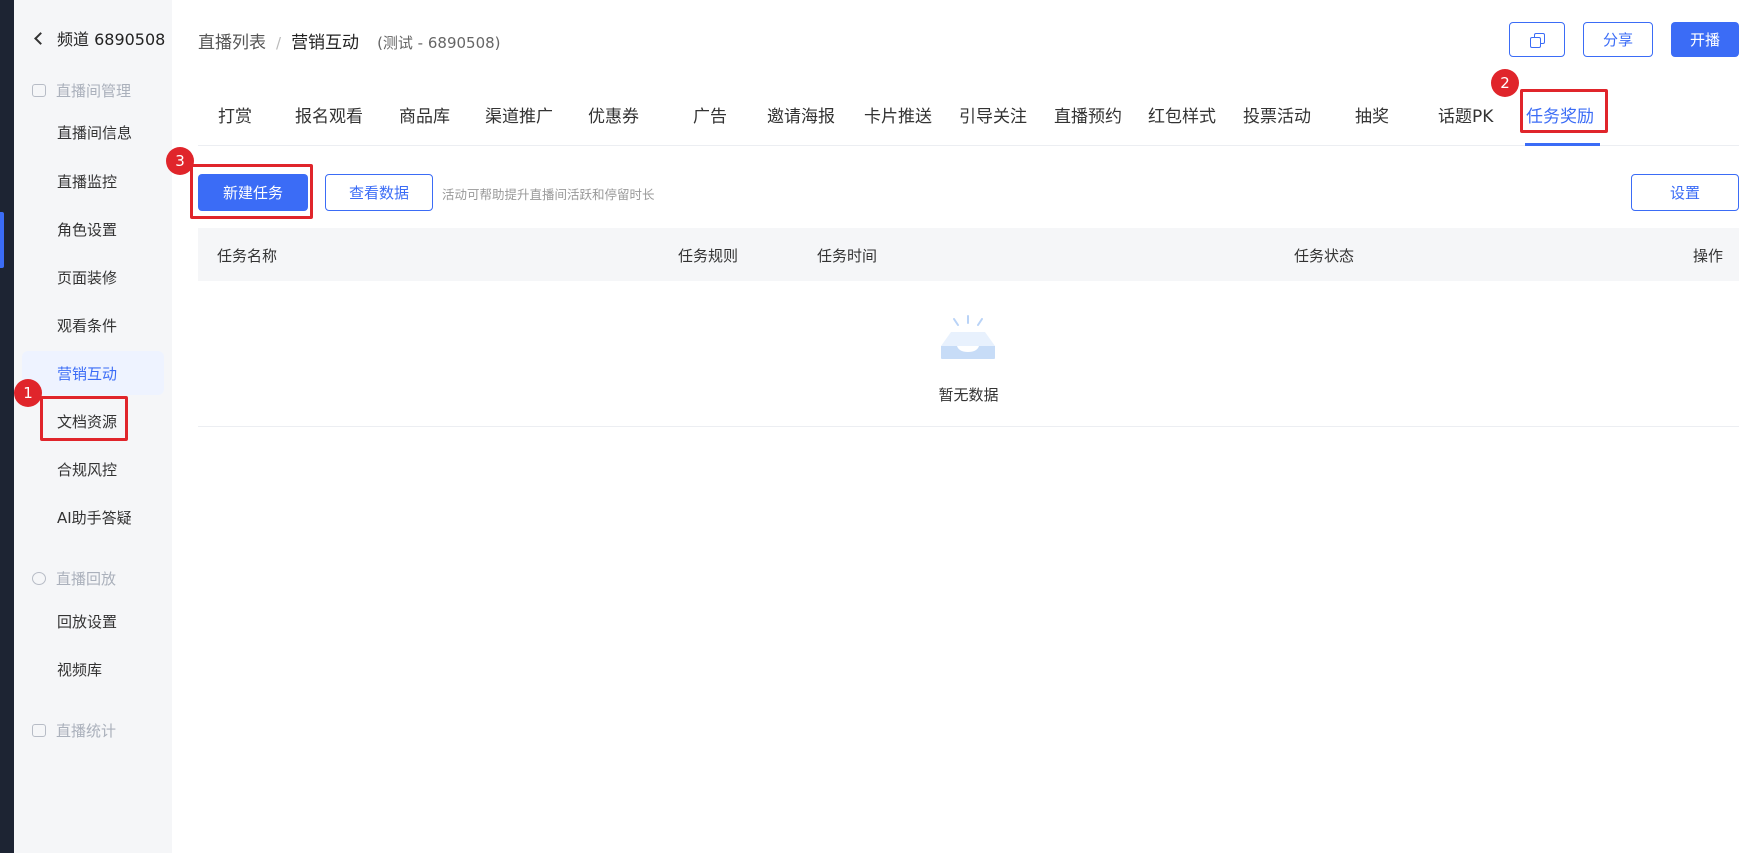 This screenshot has width=1763, height=853. What do you see at coordinates (39, 578) in the screenshot?
I see `replay-icon` at bounding box center [39, 578].